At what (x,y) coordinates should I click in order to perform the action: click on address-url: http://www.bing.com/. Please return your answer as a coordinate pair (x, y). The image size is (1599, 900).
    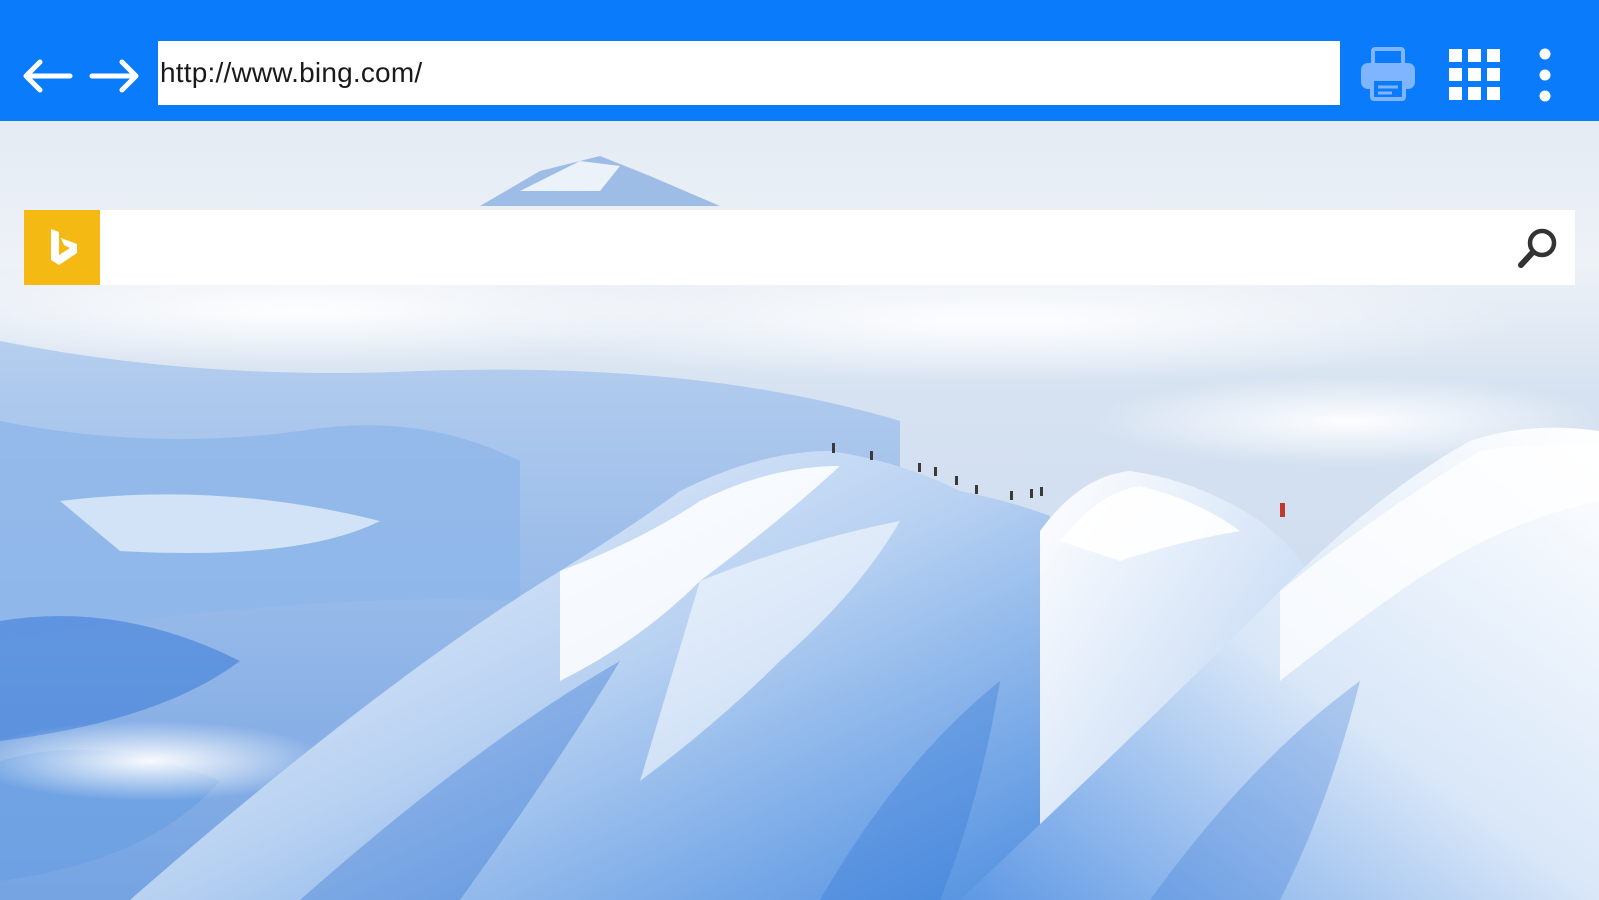
    Looking at the image, I should click on (291, 72).